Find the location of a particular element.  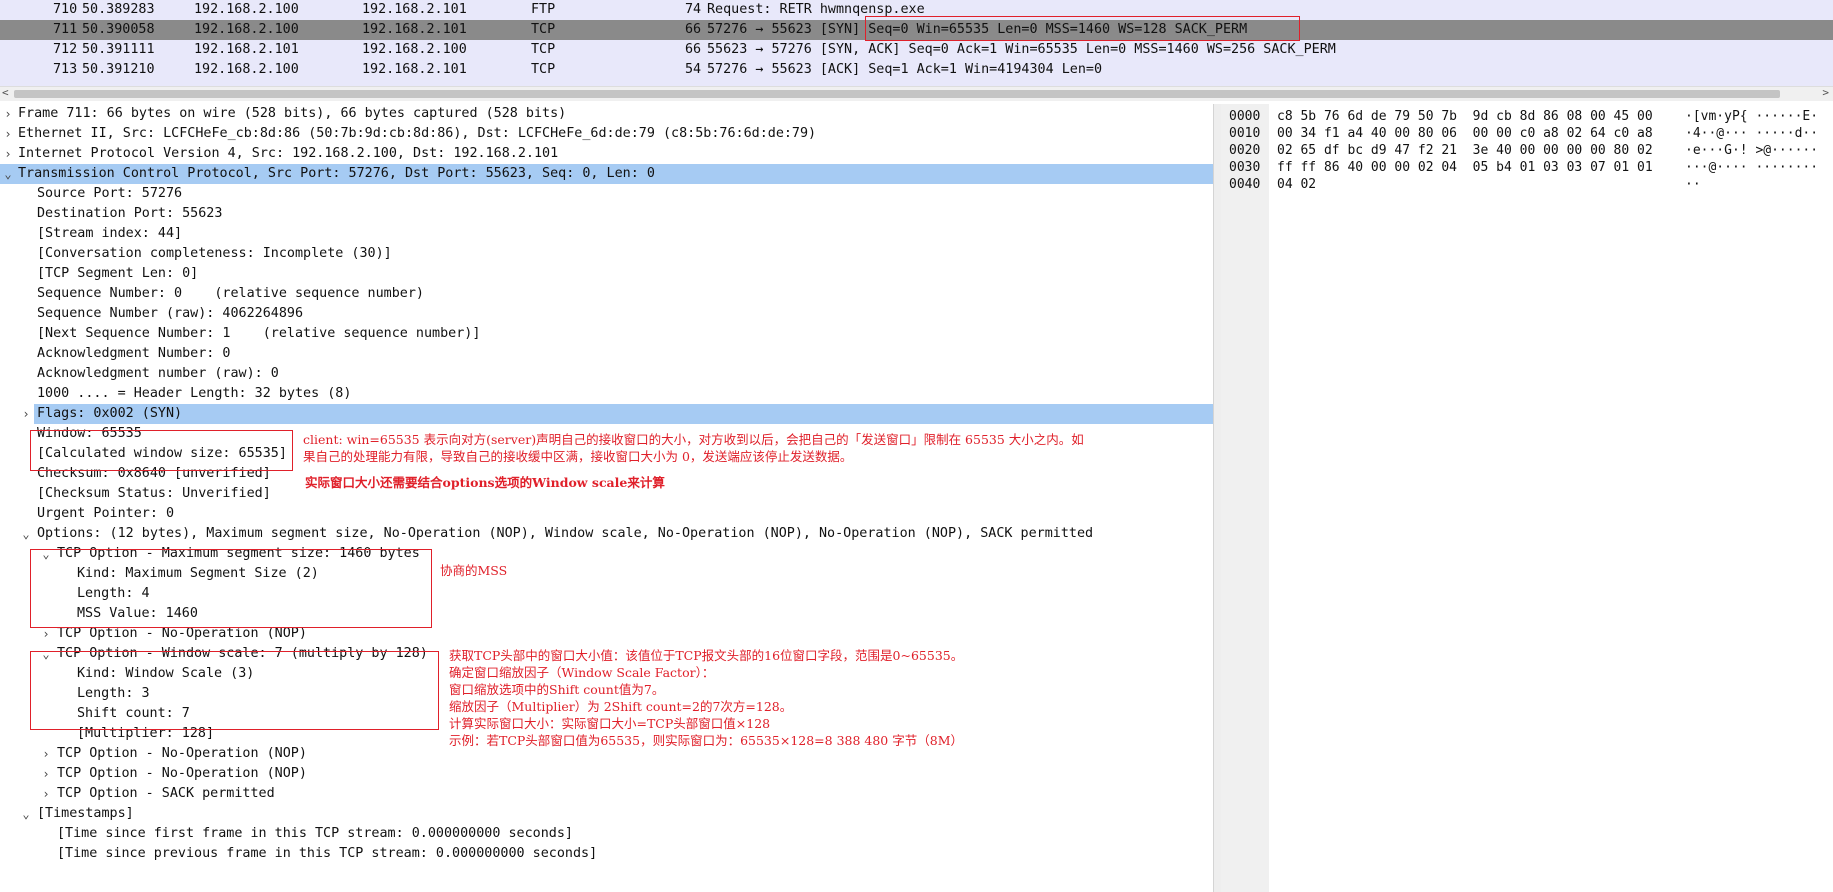

detail-tree-row: Source Port: 57276 is located at coordinates (606, 194).